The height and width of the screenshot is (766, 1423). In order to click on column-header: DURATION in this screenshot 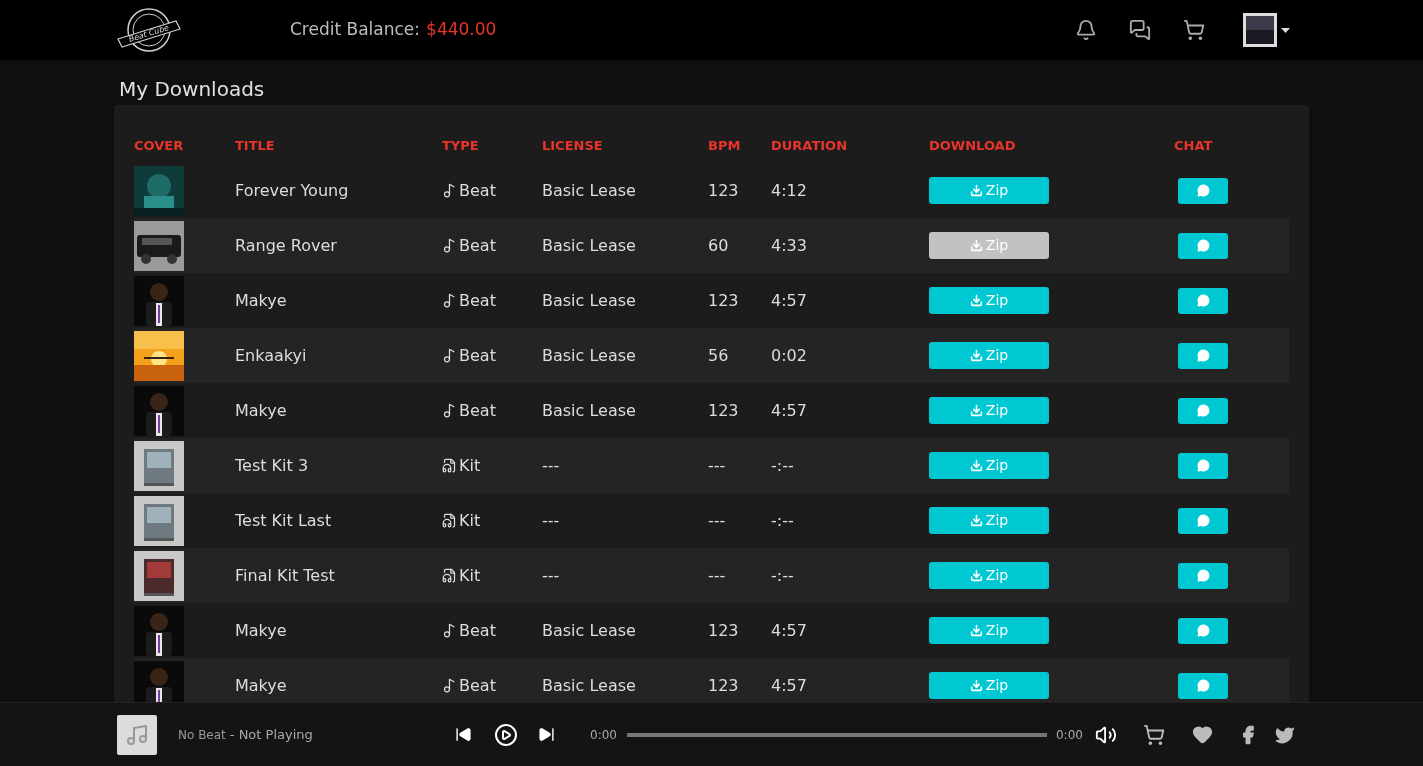, I will do `click(809, 146)`.